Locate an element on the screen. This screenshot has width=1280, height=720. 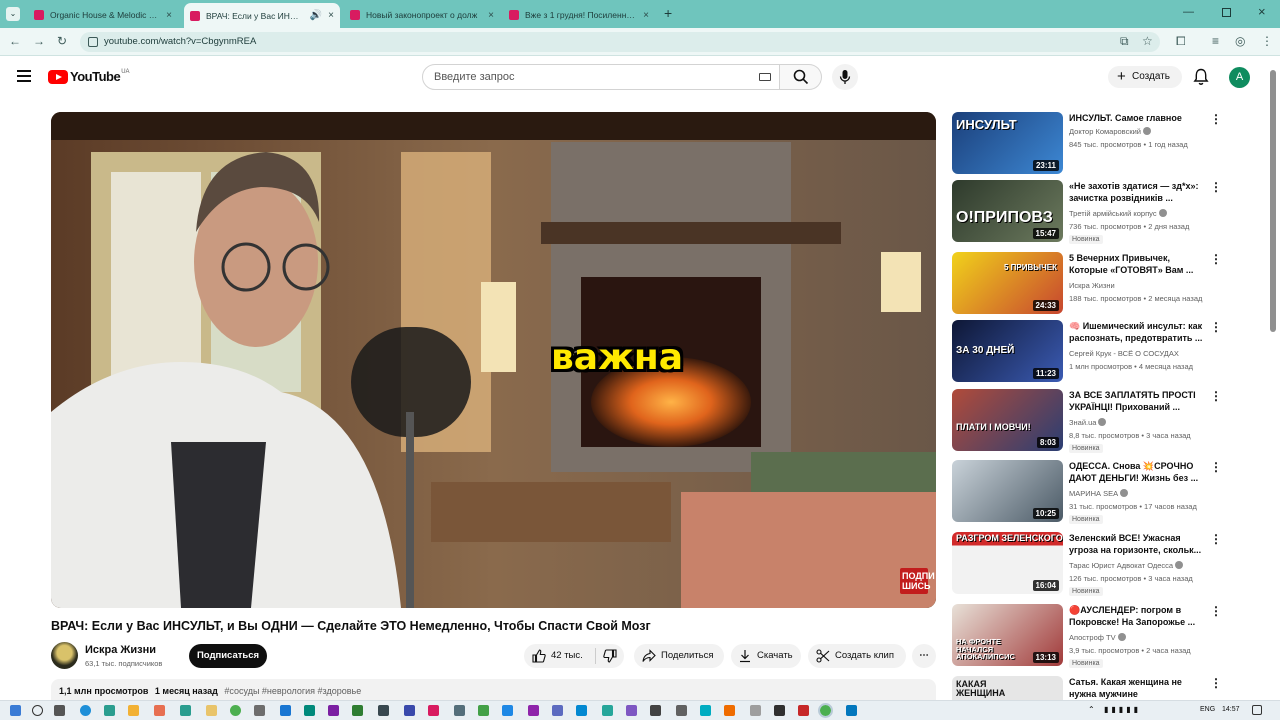
video-thumbnail: 5 ПРИВЫЧЕК 24:33 is located at coordinates (1007, 283).